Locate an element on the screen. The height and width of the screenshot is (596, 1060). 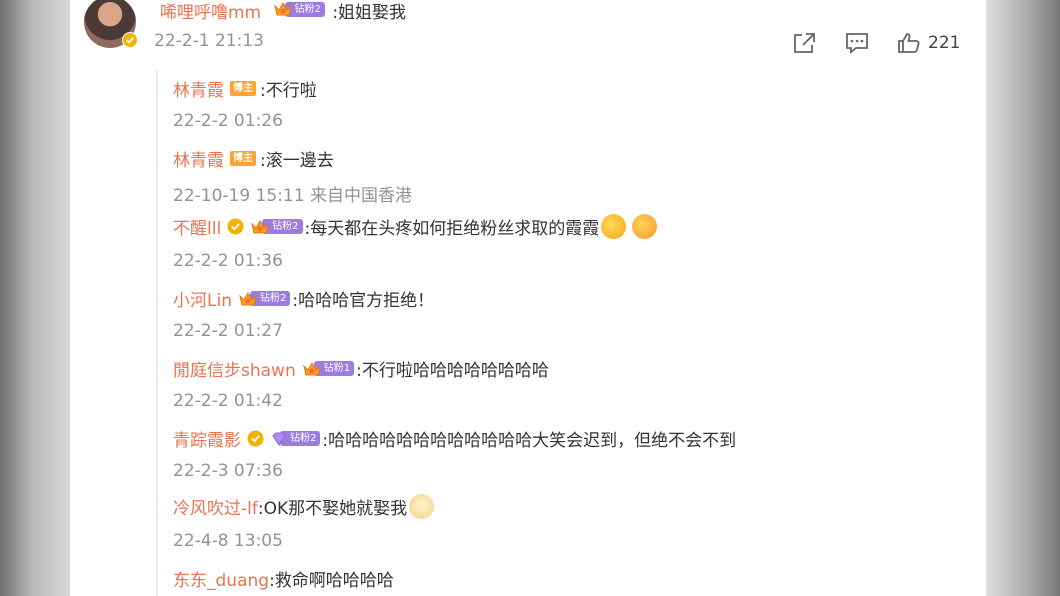
reply-username: 小河Lin is located at coordinates (202, 298).